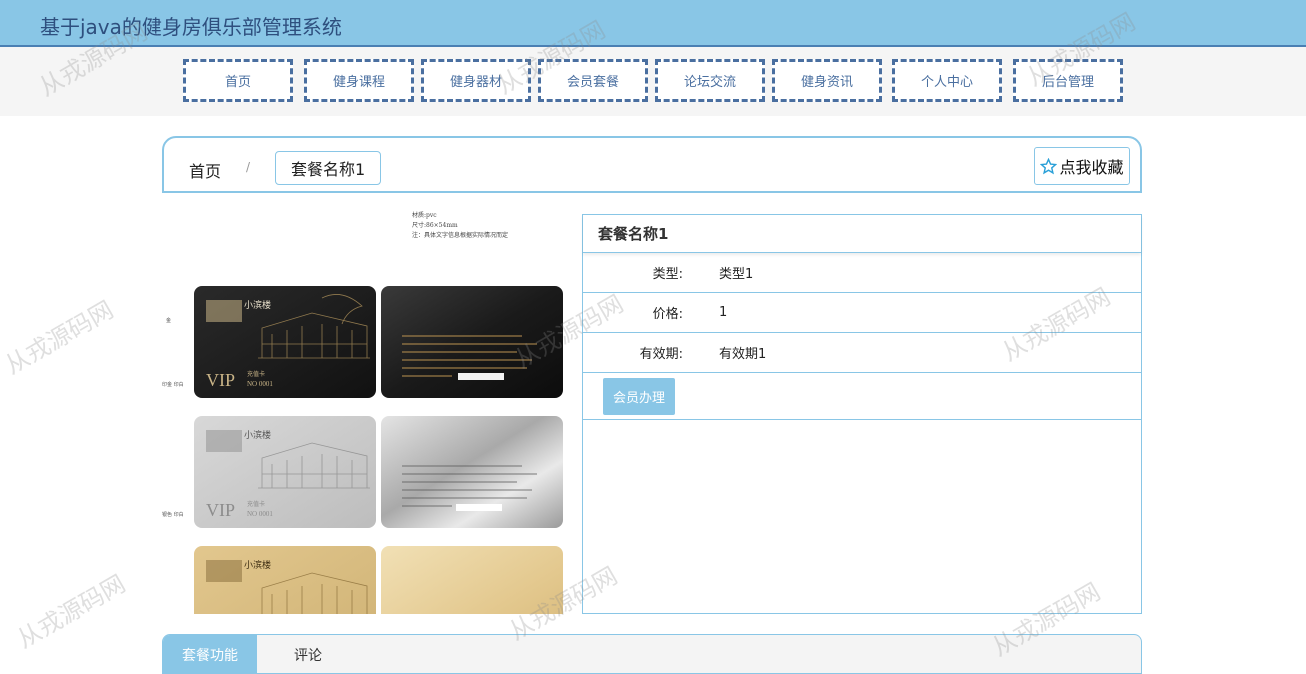  I want to click on nav-item-home: 首页, so click(238, 80).